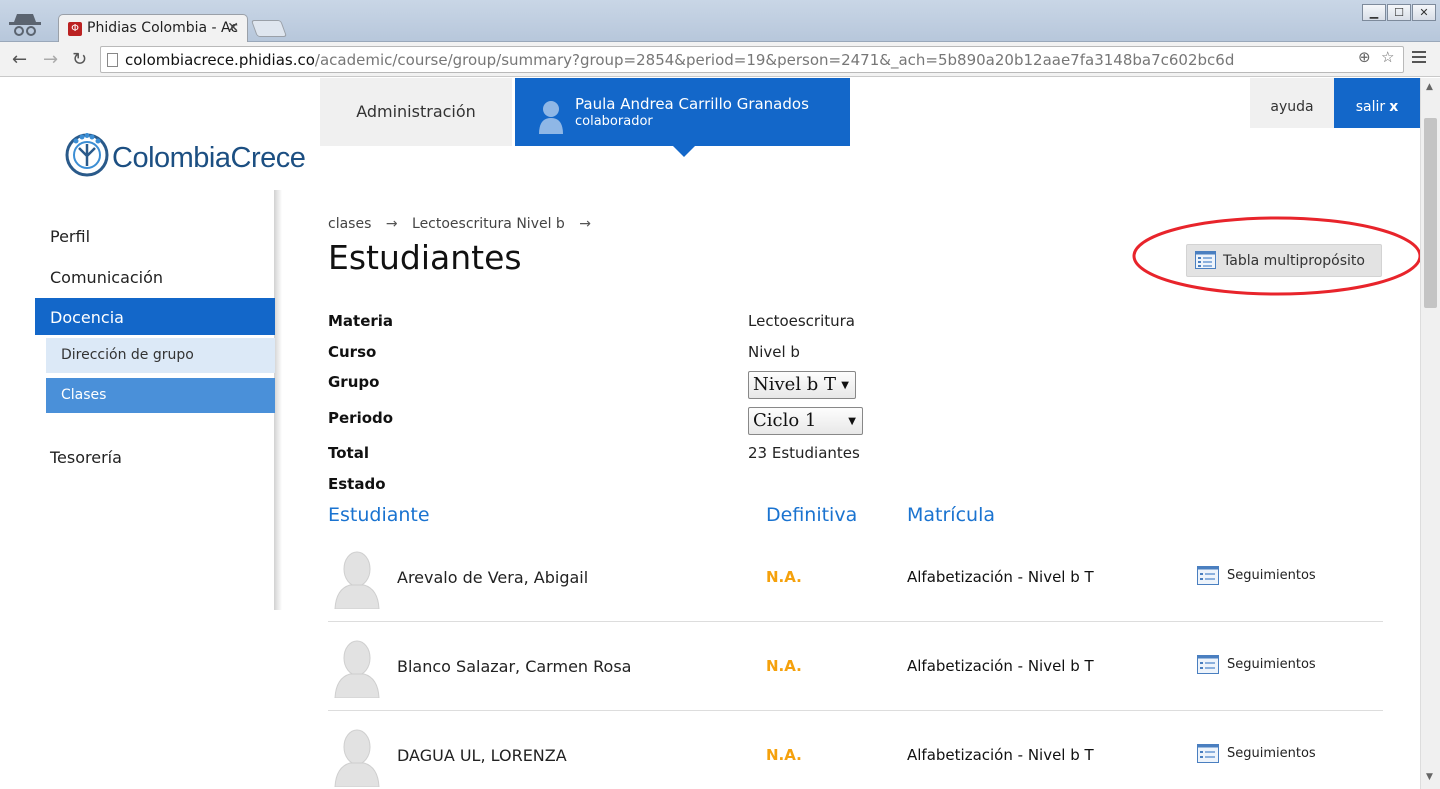 This screenshot has height=789, width=1440. I want to click on url-host: colombiacrece.phidias.co, so click(220, 60).